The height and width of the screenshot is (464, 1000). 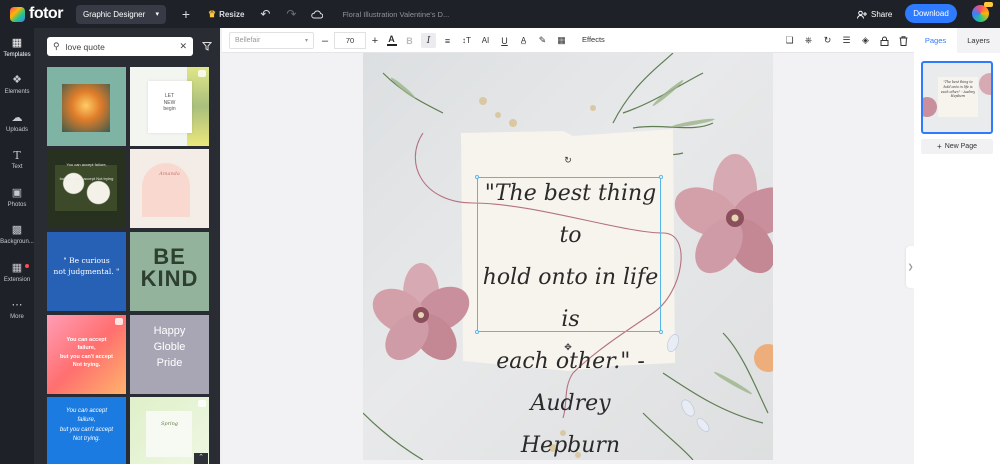 What do you see at coordinates (978, 40) in the screenshot?
I see `tab-layers: Layers` at bounding box center [978, 40].